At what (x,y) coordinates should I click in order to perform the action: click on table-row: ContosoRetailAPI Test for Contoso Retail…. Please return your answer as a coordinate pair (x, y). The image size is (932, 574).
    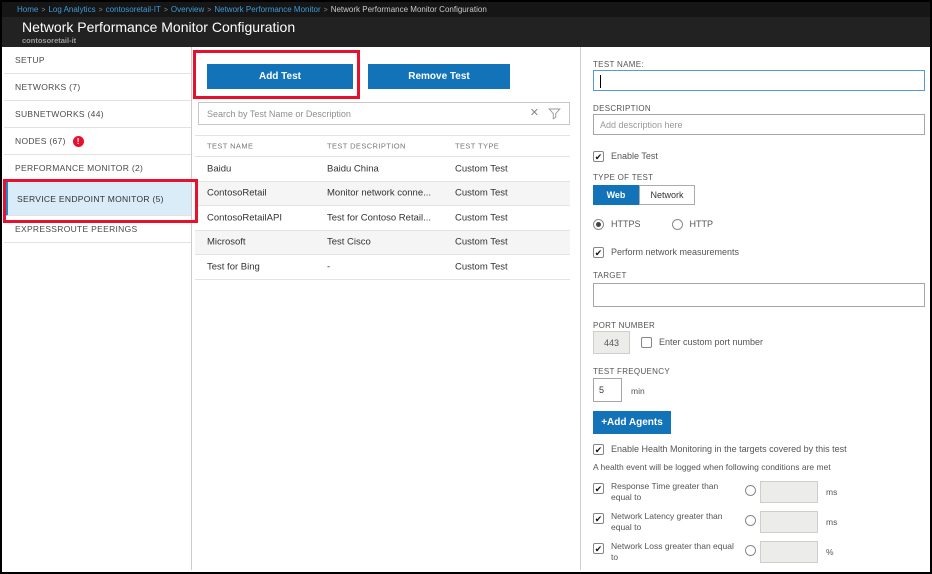
    Looking at the image, I should click on (382, 218).